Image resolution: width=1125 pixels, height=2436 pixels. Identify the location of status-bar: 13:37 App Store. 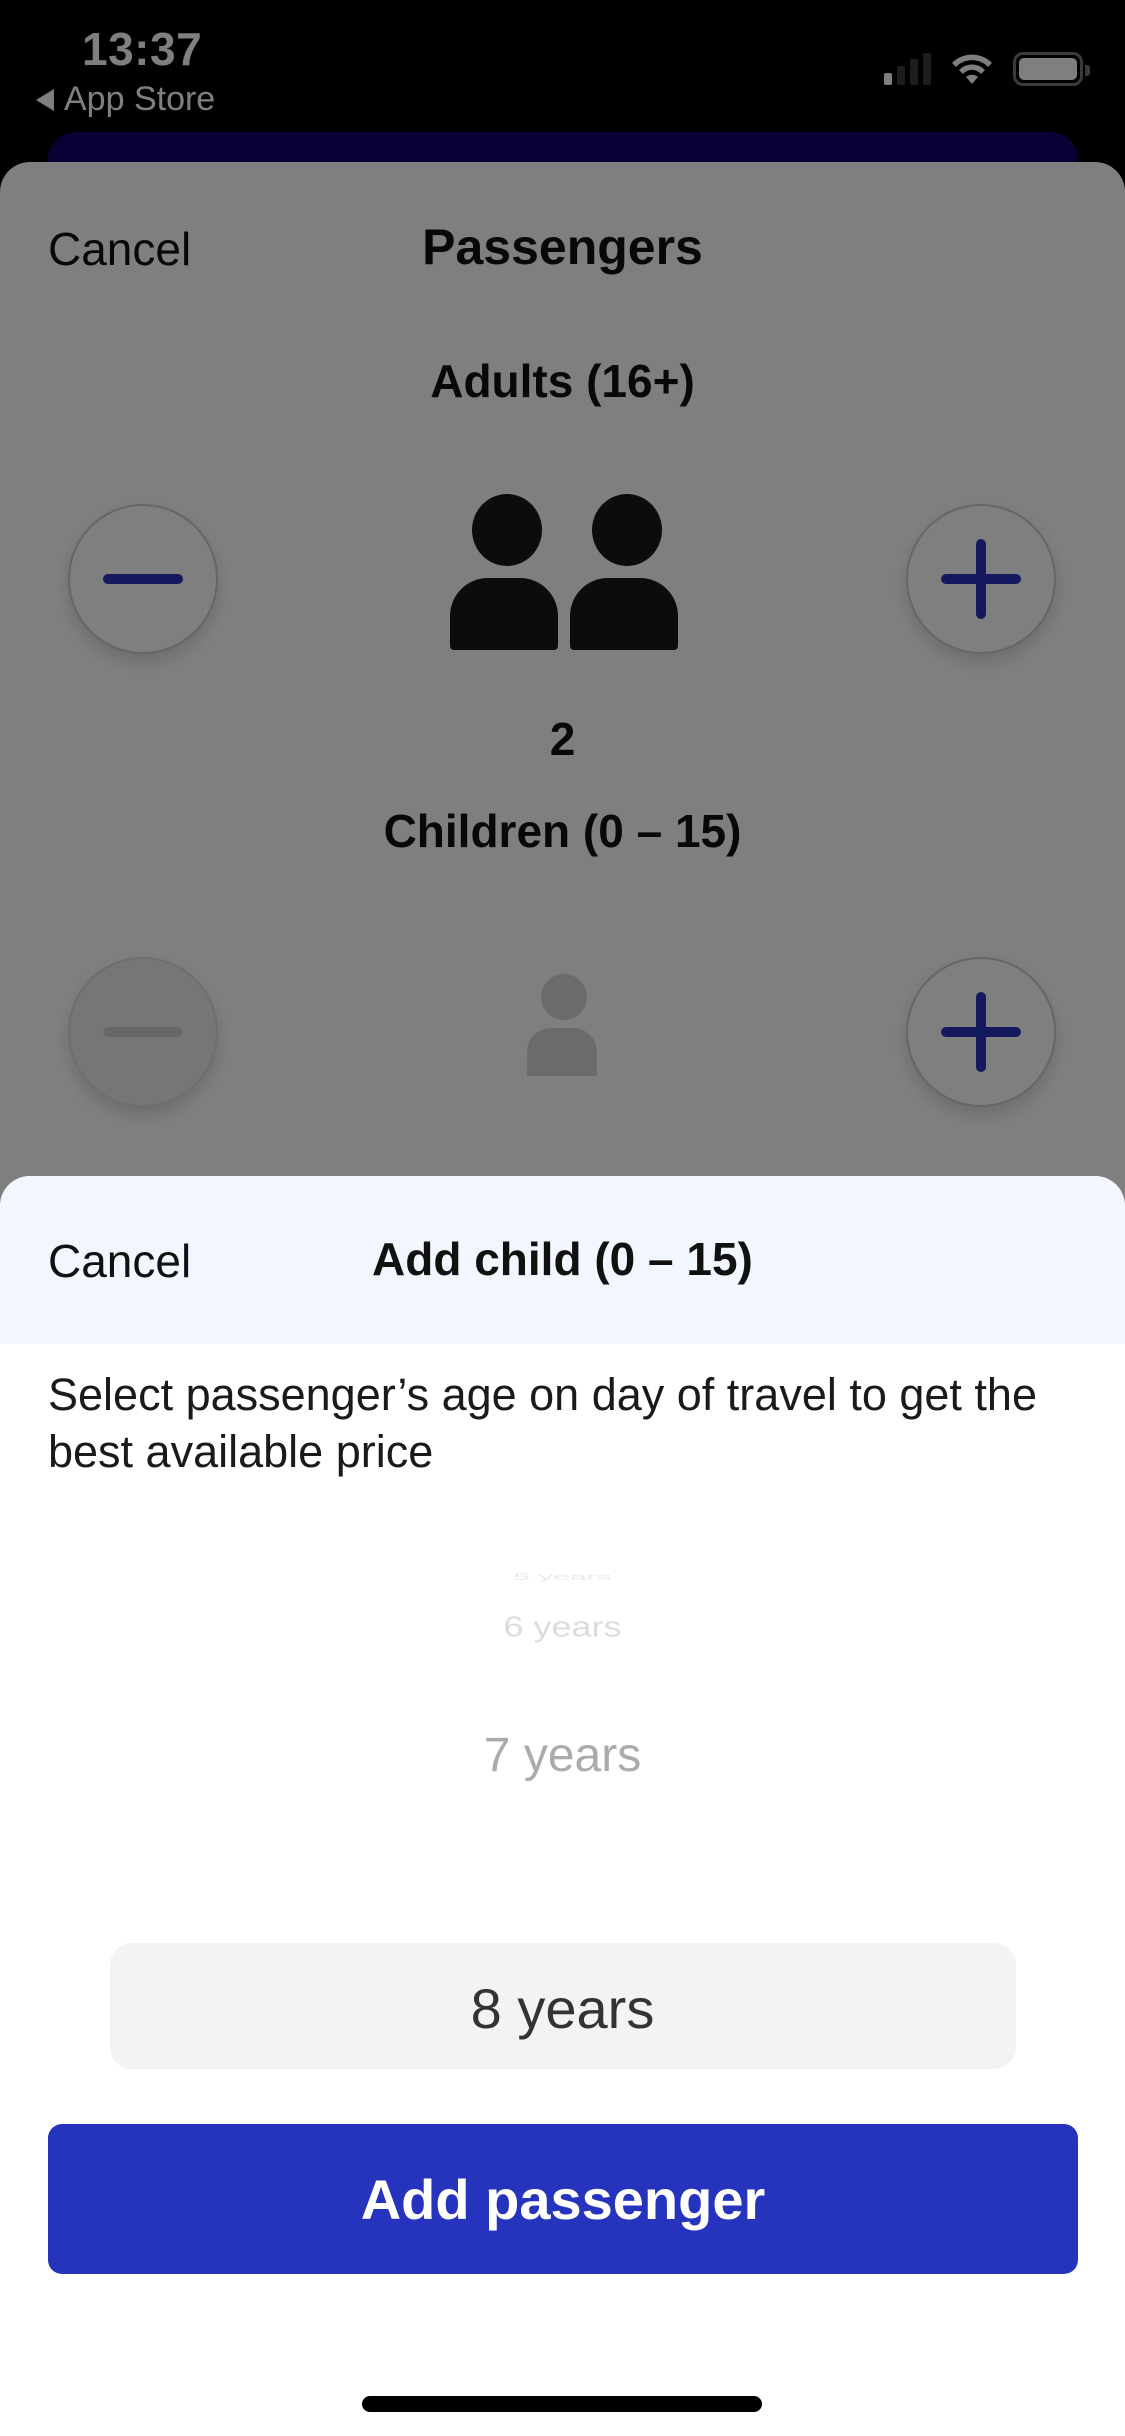
(562, 65).